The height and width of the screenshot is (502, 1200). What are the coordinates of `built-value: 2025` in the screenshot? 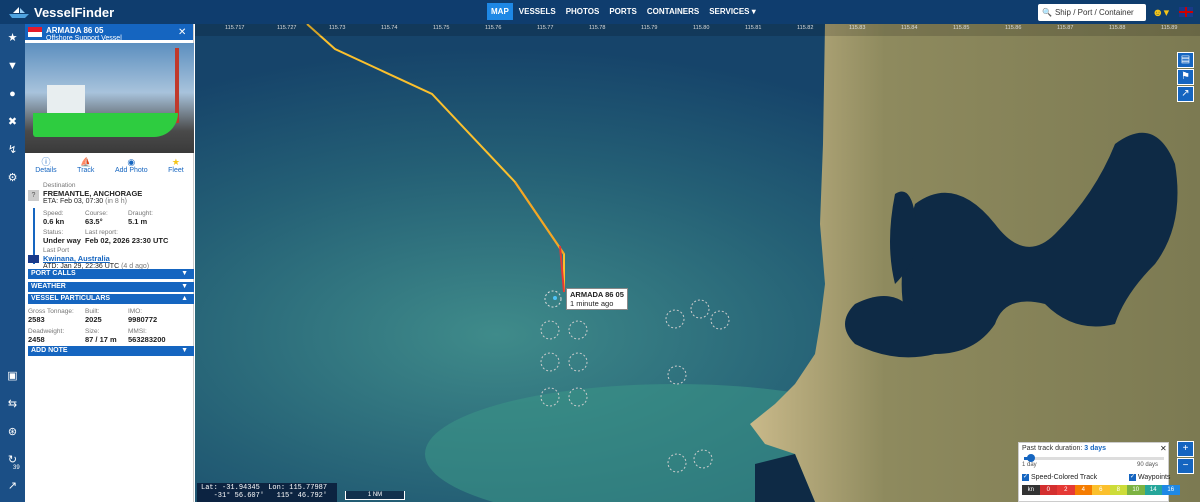 It's located at (93, 319).